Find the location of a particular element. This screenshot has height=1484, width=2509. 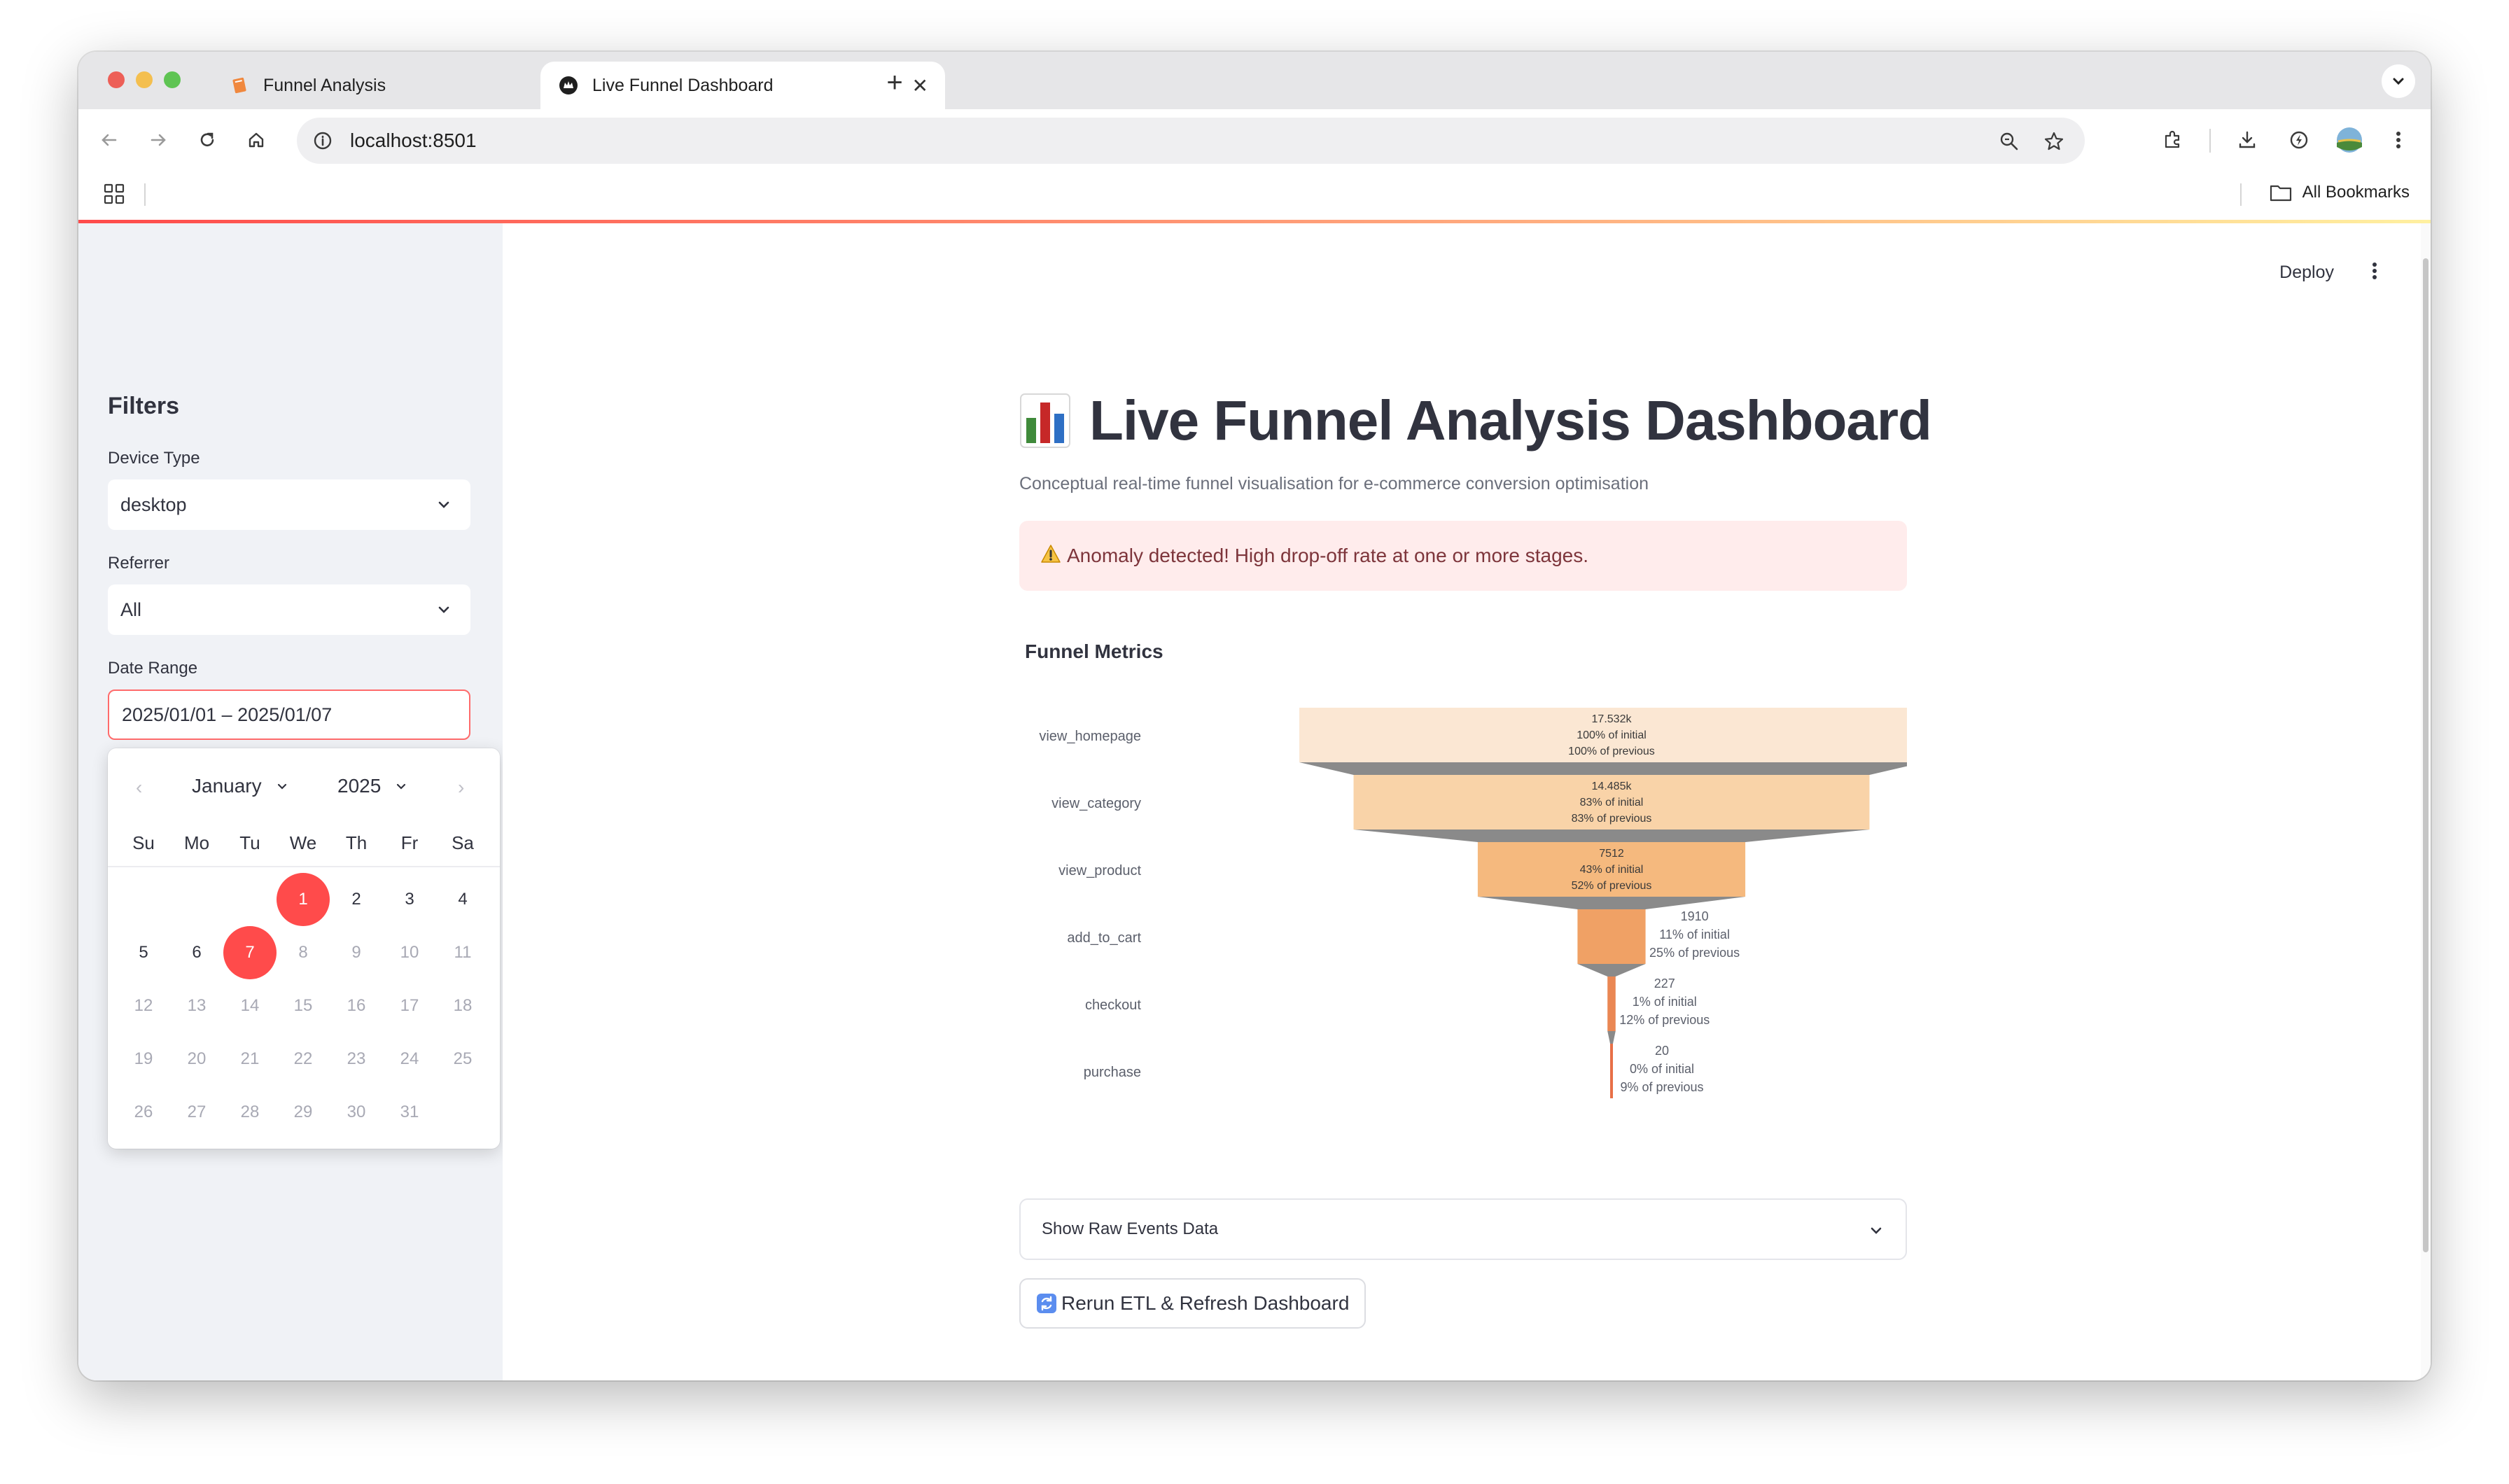

performance-button is located at coordinates (2299, 140).